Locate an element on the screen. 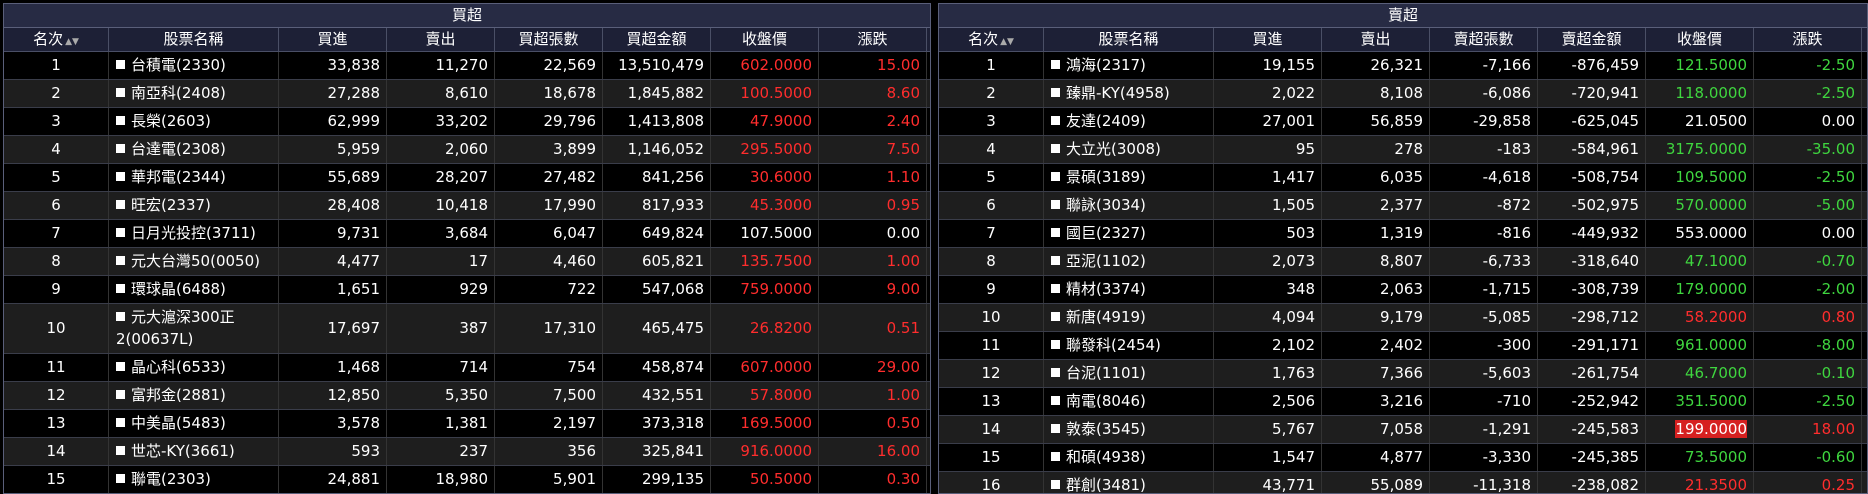  stock-name-cell: 敦泰(3545) is located at coordinates (1129, 429).